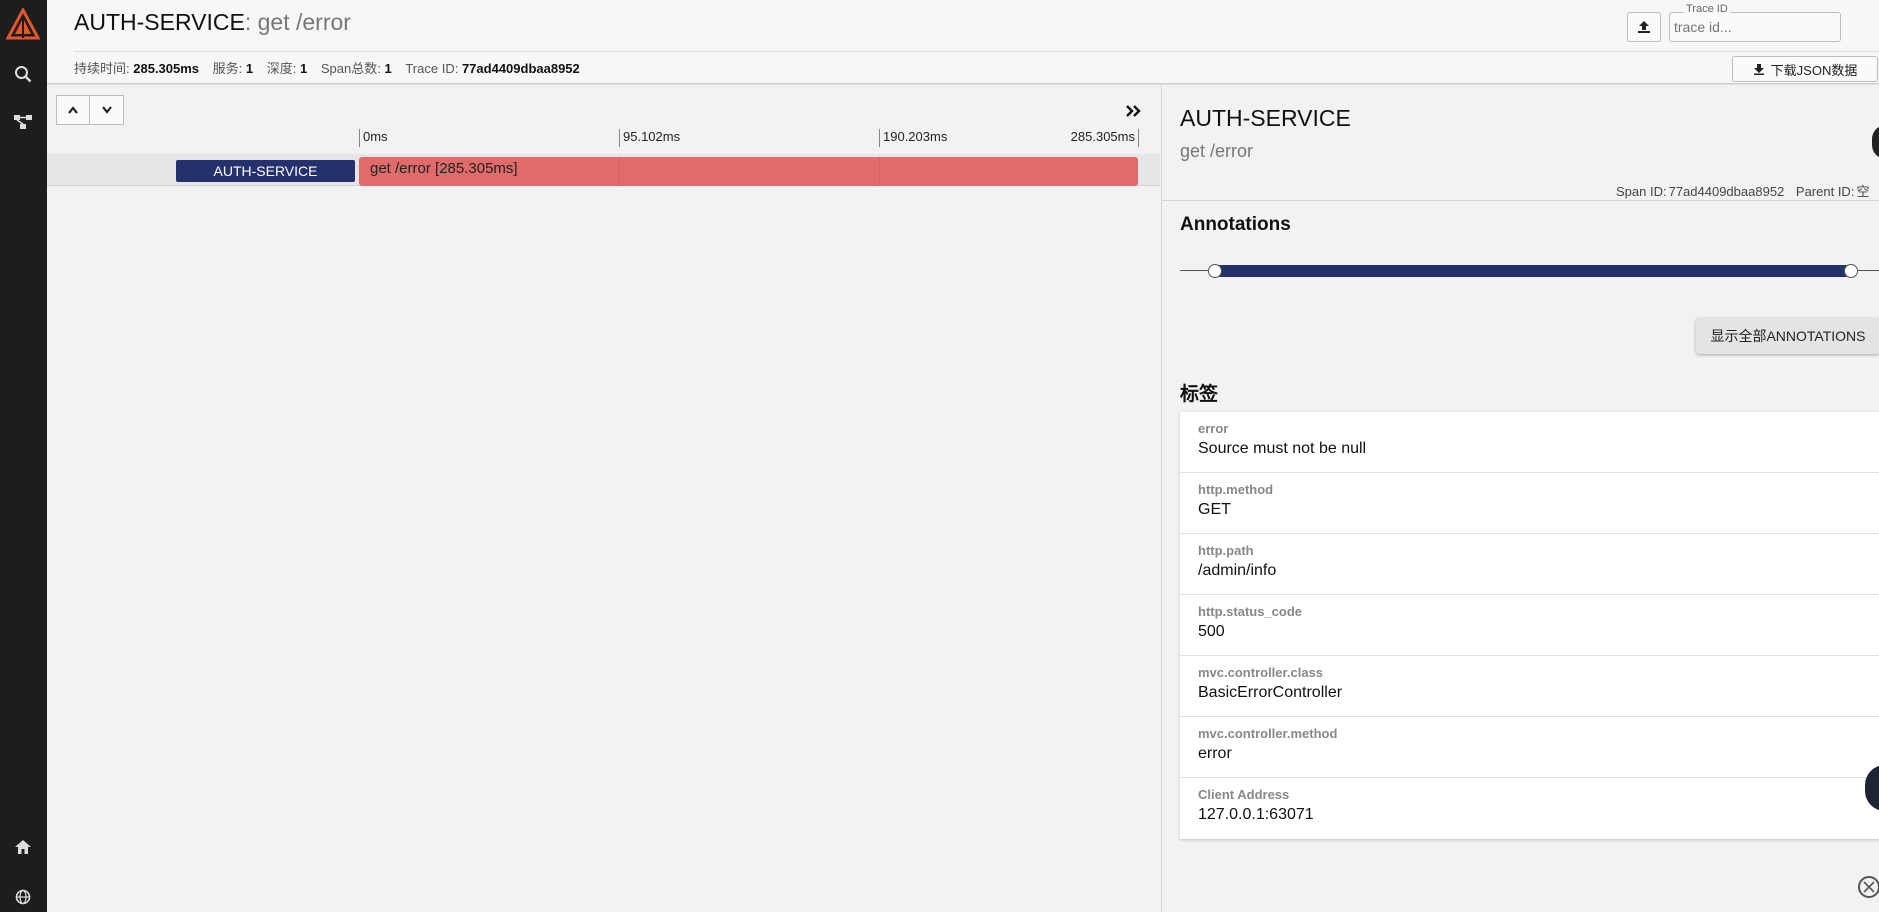  What do you see at coordinates (1211, 631) in the screenshot?
I see `tag-value: 500` at bounding box center [1211, 631].